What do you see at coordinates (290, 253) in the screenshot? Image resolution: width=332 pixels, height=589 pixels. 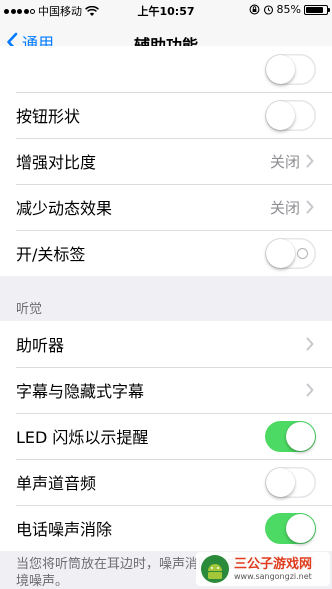 I see `on-off-labels-switch` at bounding box center [290, 253].